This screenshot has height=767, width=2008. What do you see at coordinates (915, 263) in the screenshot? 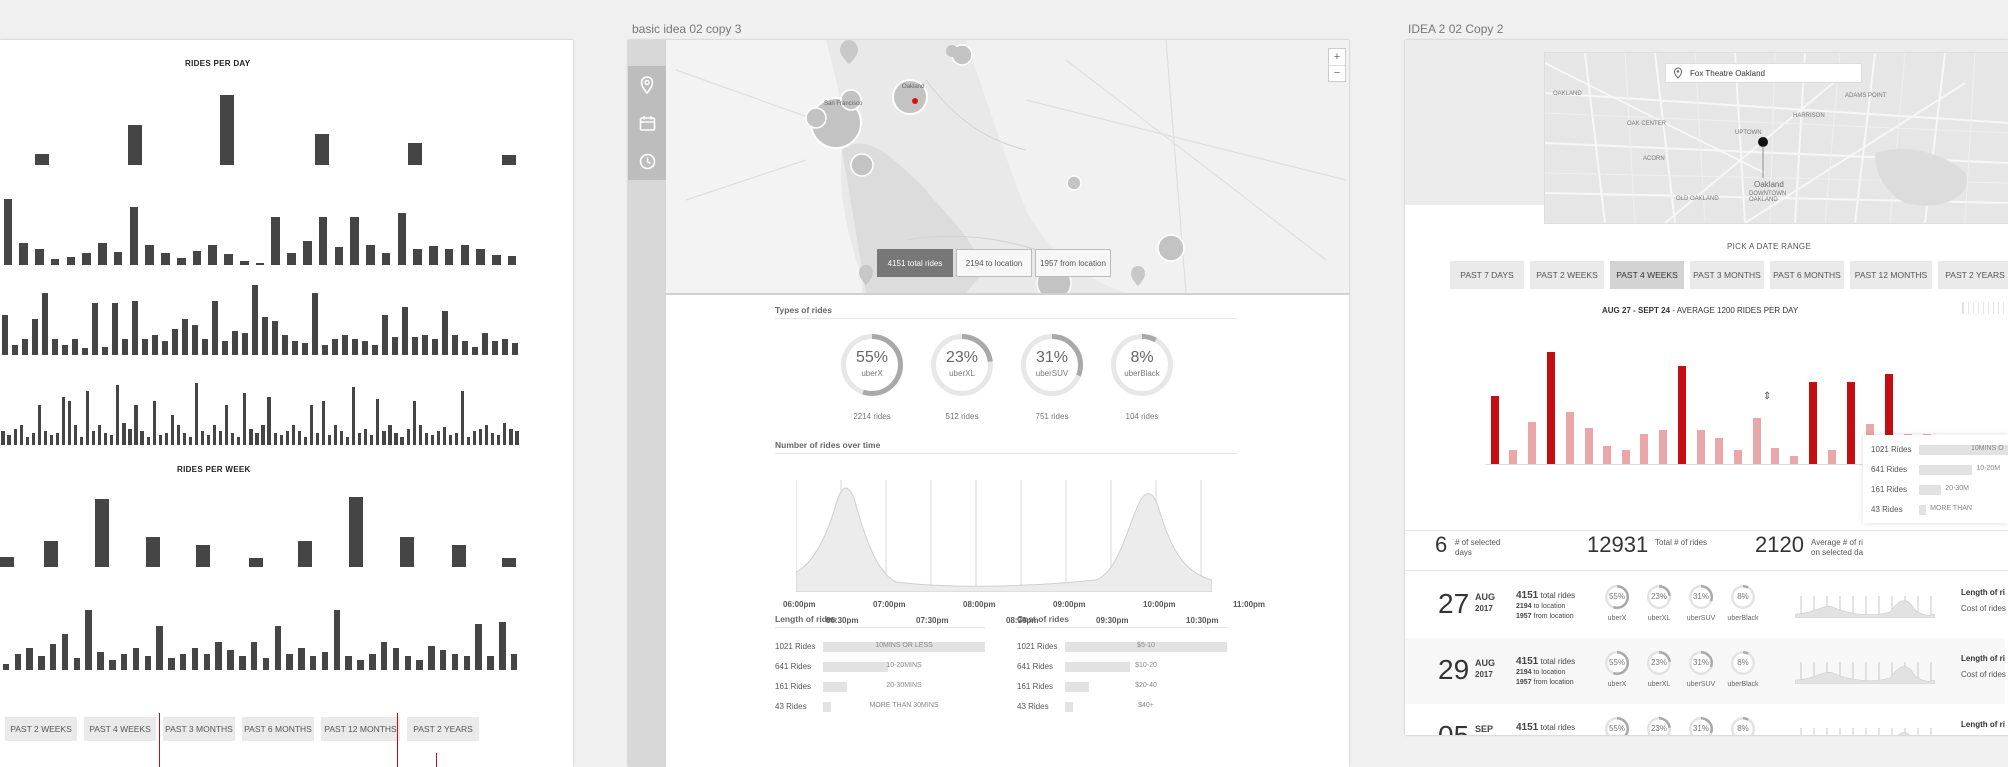
I see `total-rides-button: 4151 total rides` at bounding box center [915, 263].